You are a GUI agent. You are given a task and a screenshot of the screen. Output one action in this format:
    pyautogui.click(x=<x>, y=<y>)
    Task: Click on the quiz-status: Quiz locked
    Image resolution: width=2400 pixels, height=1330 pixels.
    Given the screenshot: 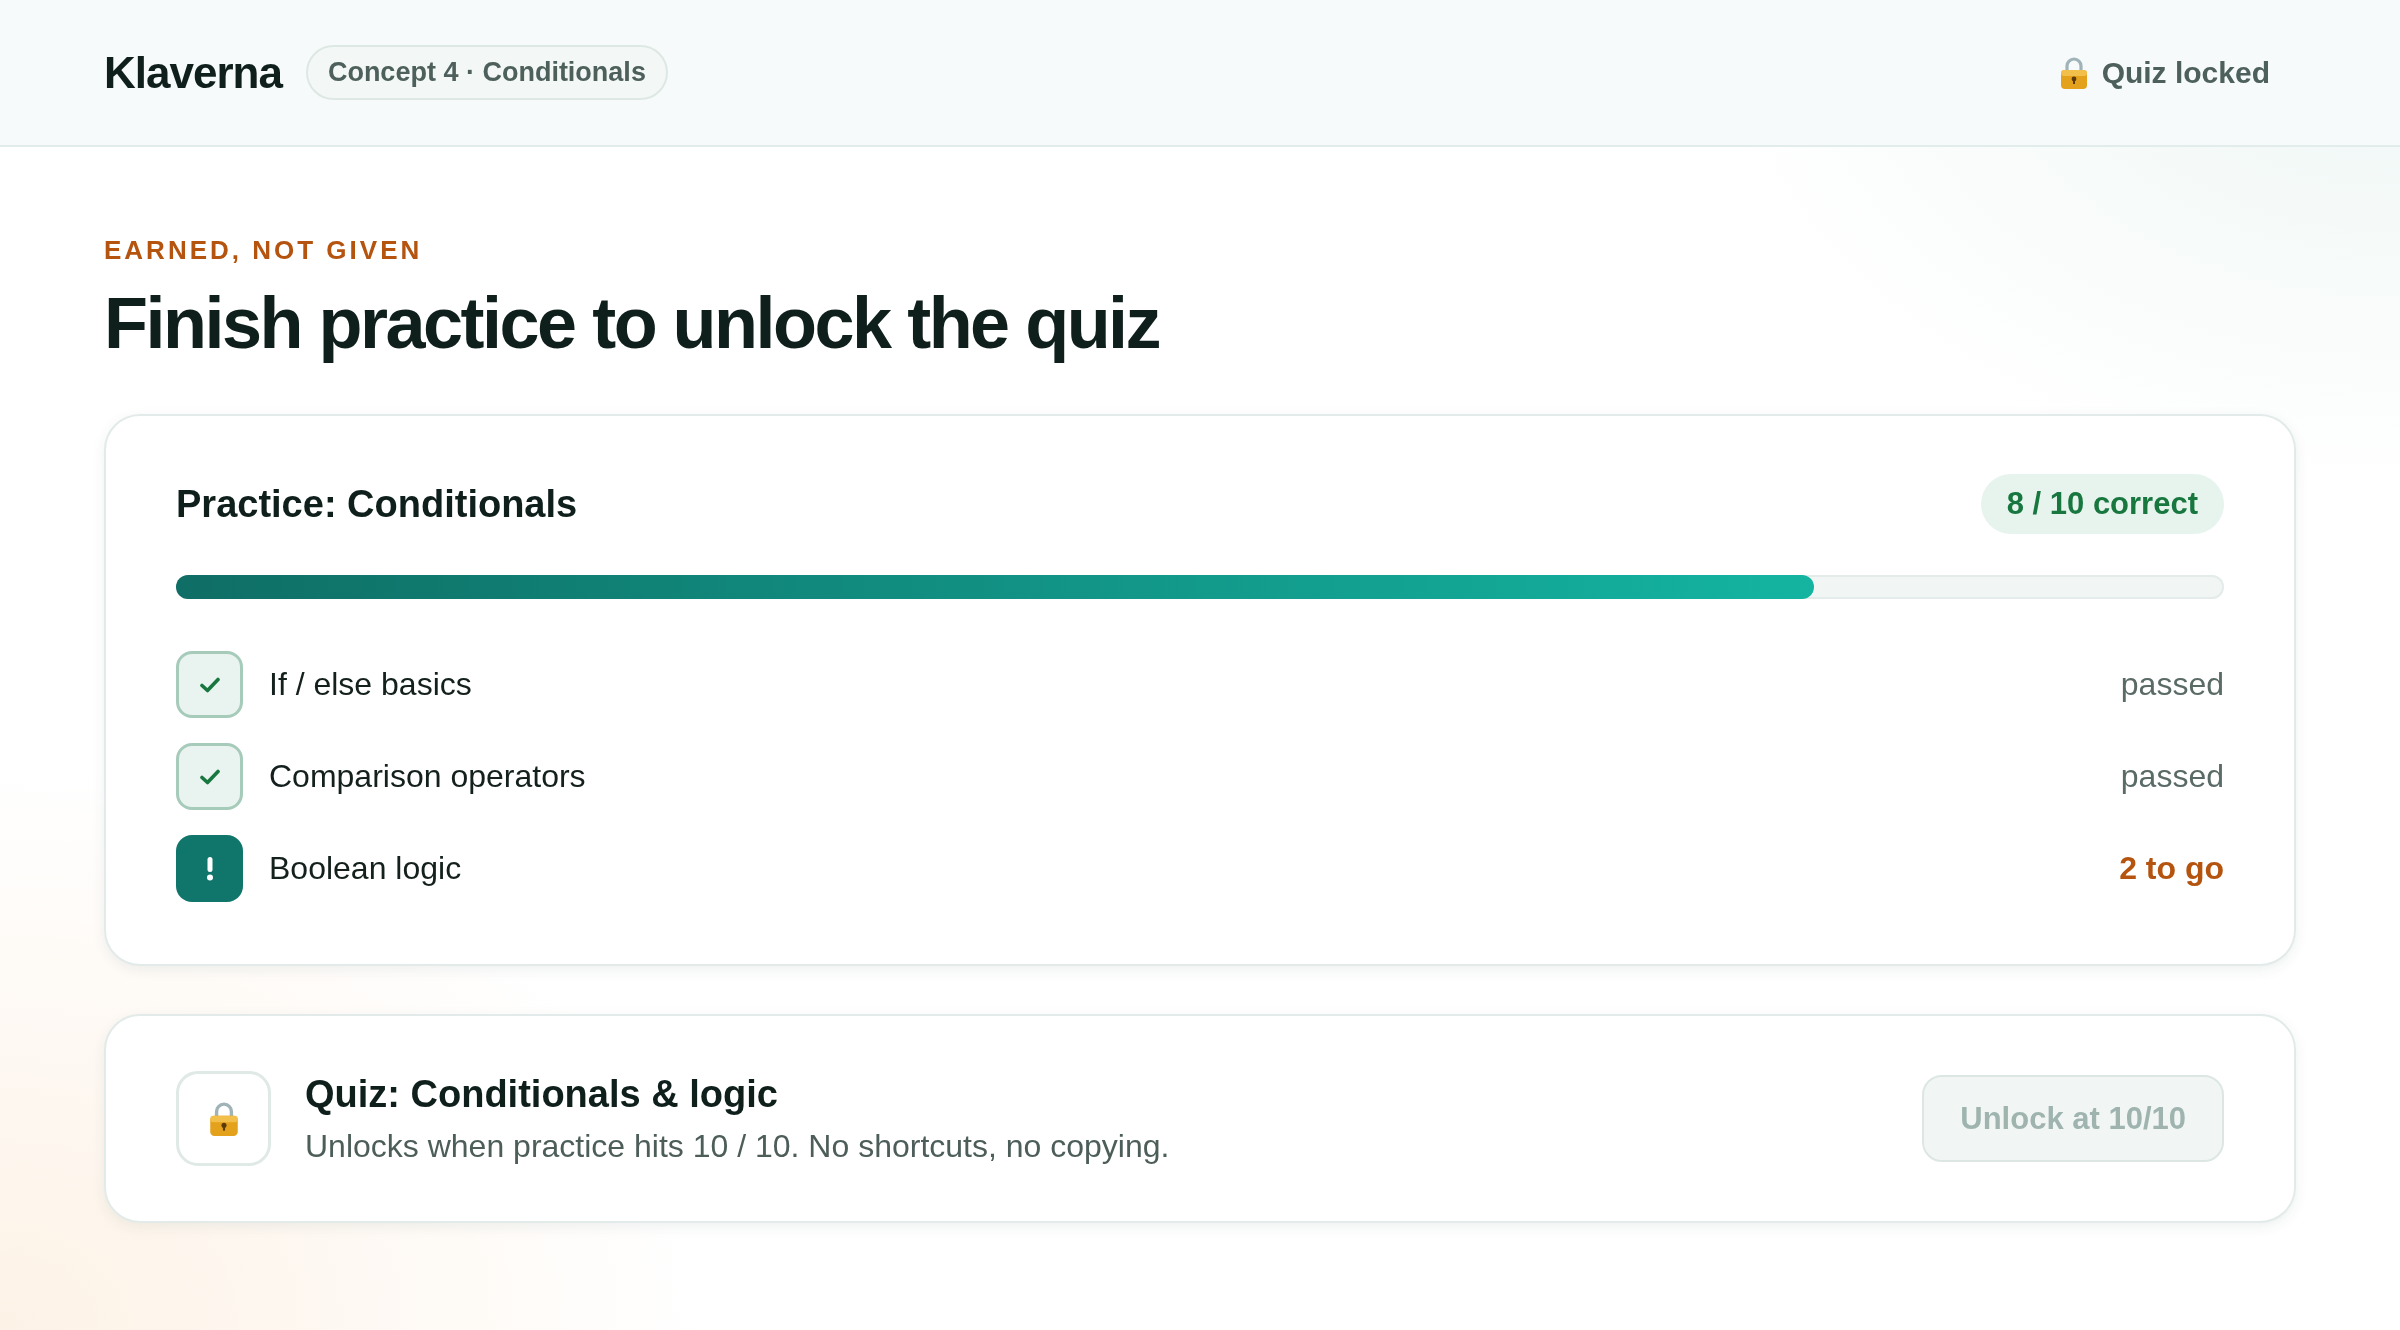 What is the action you would take?
    pyautogui.click(x=2185, y=72)
    